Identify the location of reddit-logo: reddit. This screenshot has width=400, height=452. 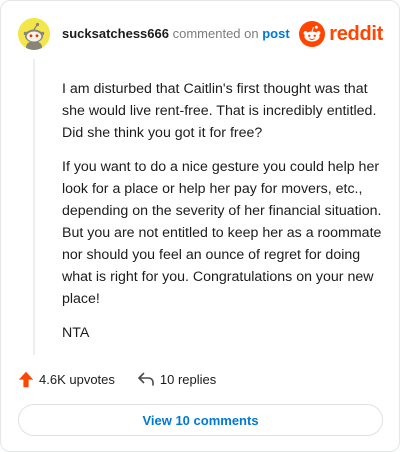
(341, 34).